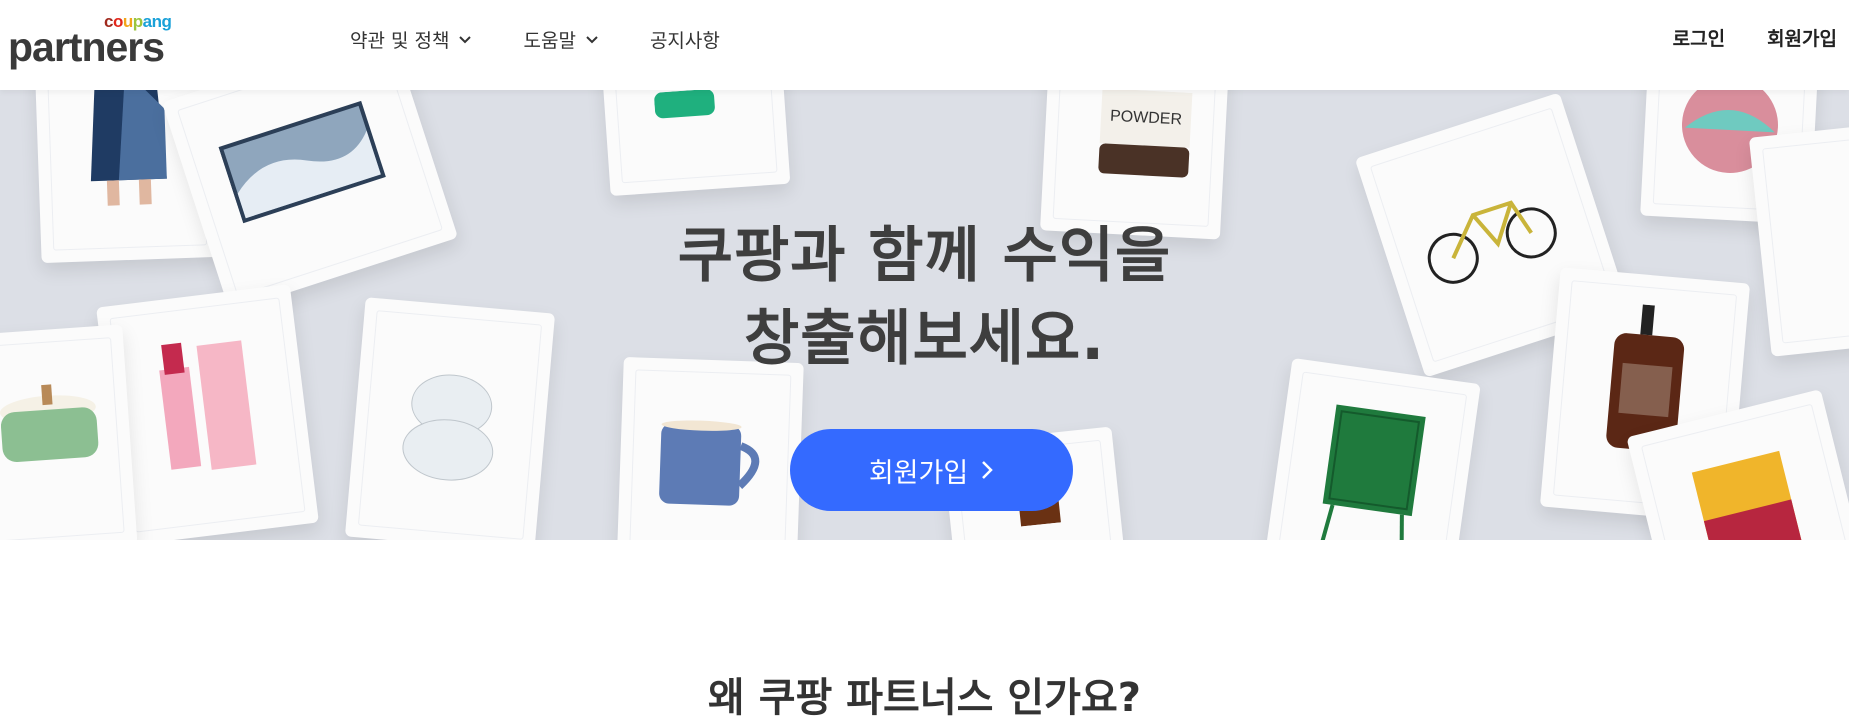 This screenshot has height=723, width=1849. I want to click on hero-title-line-1: 쿠팡과 함께 수익을, so click(924, 256).